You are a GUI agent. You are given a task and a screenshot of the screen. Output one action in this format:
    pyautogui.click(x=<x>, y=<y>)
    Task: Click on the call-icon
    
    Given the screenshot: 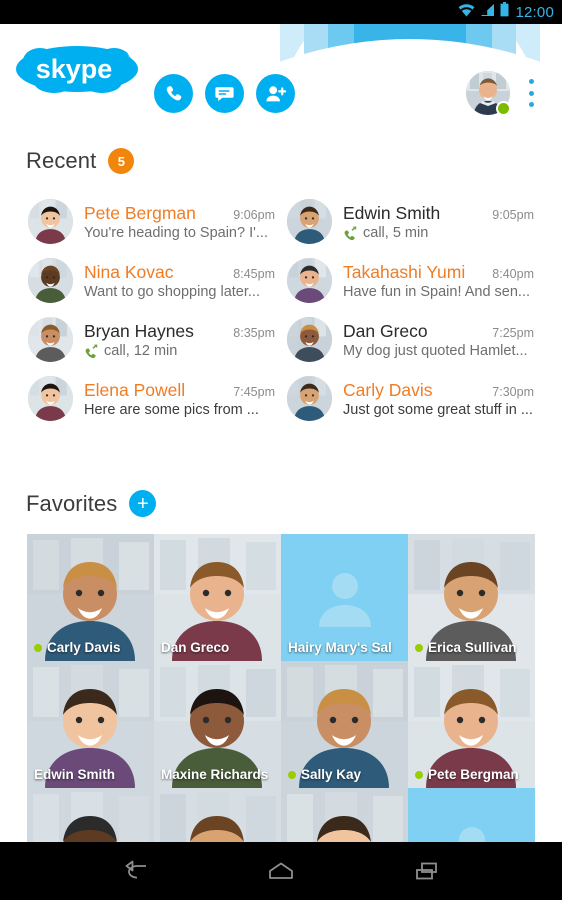 What is the action you would take?
    pyautogui.click(x=350, y=233)
    